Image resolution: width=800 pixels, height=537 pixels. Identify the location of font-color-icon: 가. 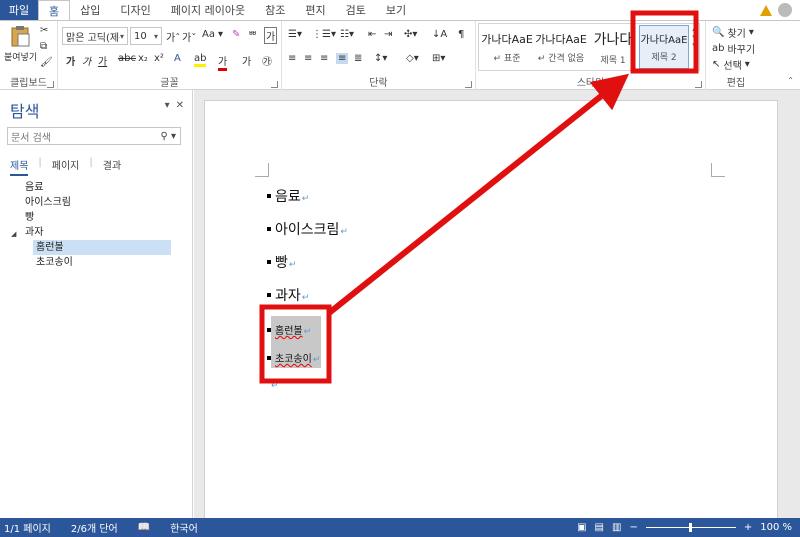
(223, 62).